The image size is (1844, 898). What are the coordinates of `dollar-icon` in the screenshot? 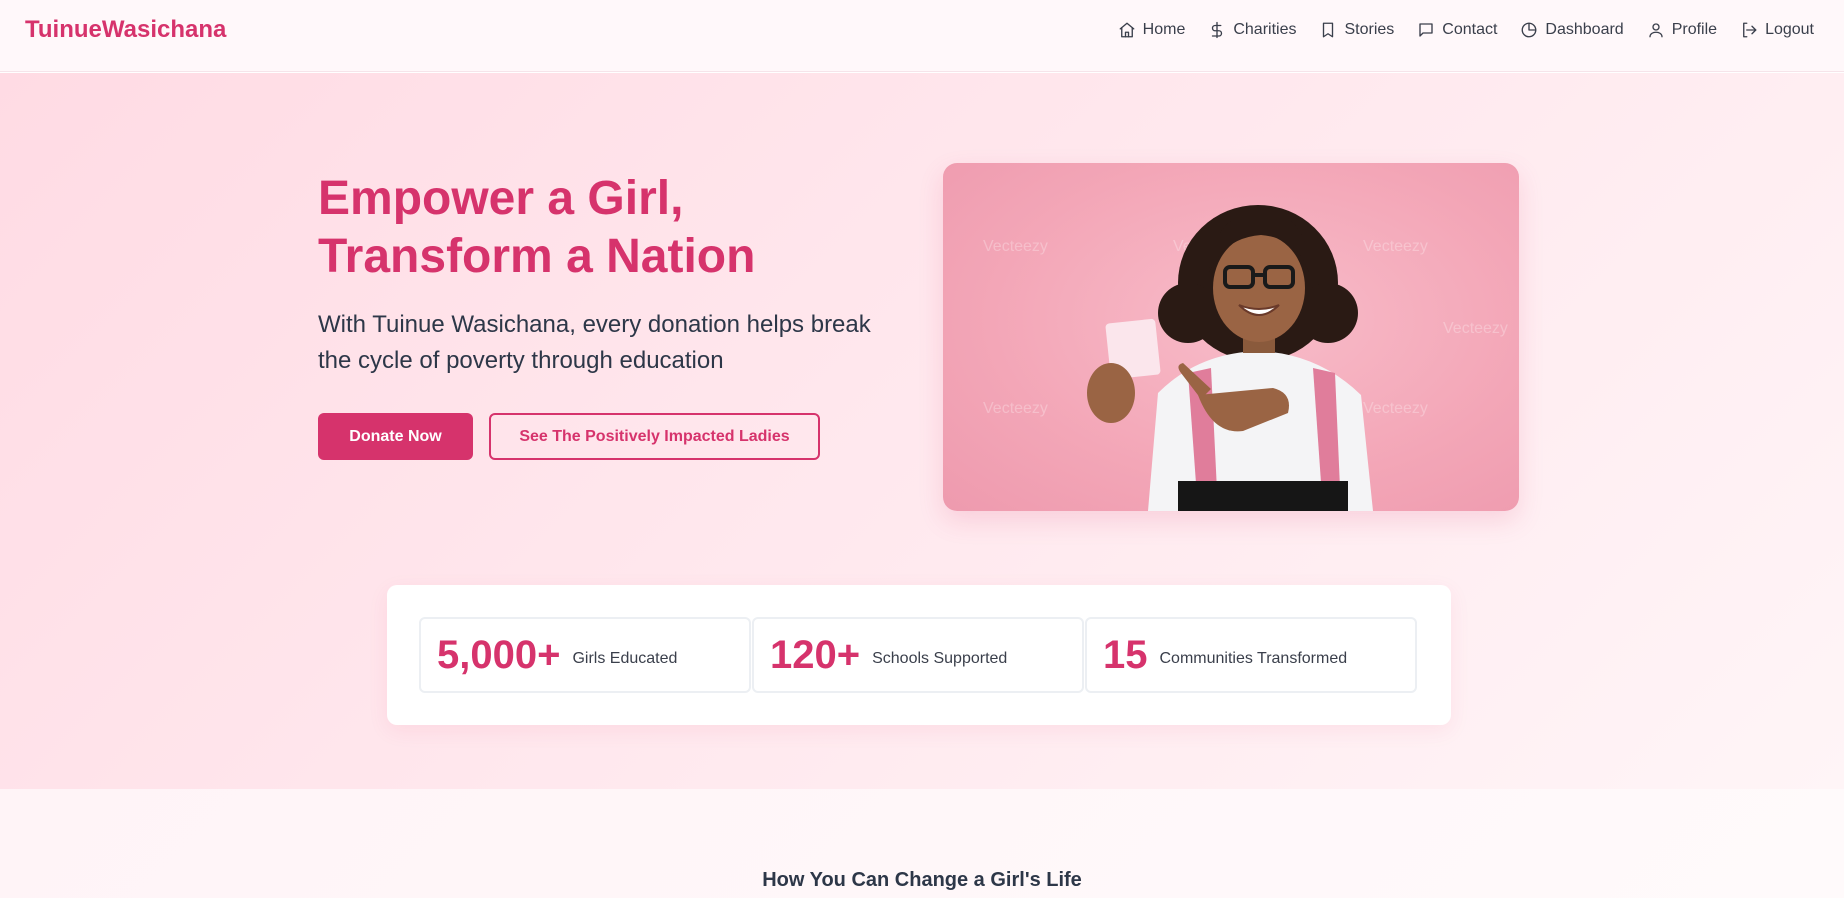 It's located at (1217, 30).